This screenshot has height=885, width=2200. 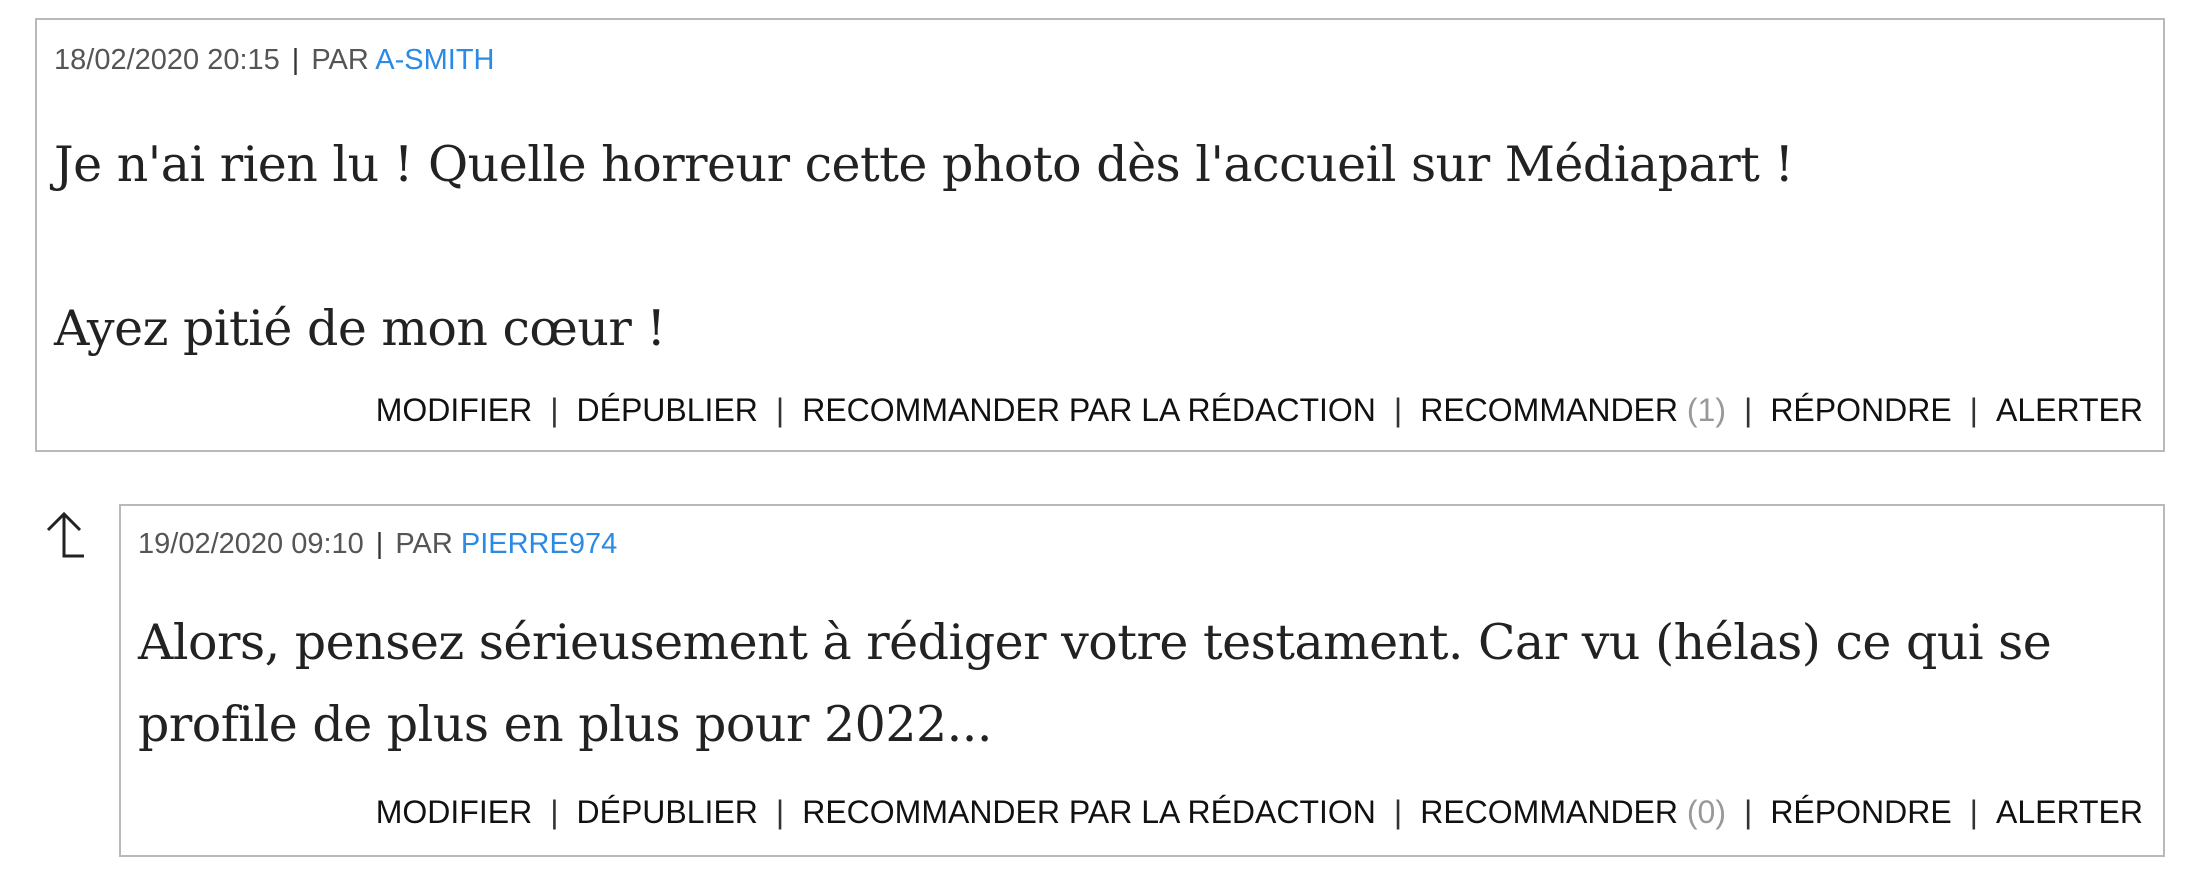 What do you see at coordinates (65, 534) in the screenshot?
I see `reply-arrow-up-icon` at bounding box center [65, 534].